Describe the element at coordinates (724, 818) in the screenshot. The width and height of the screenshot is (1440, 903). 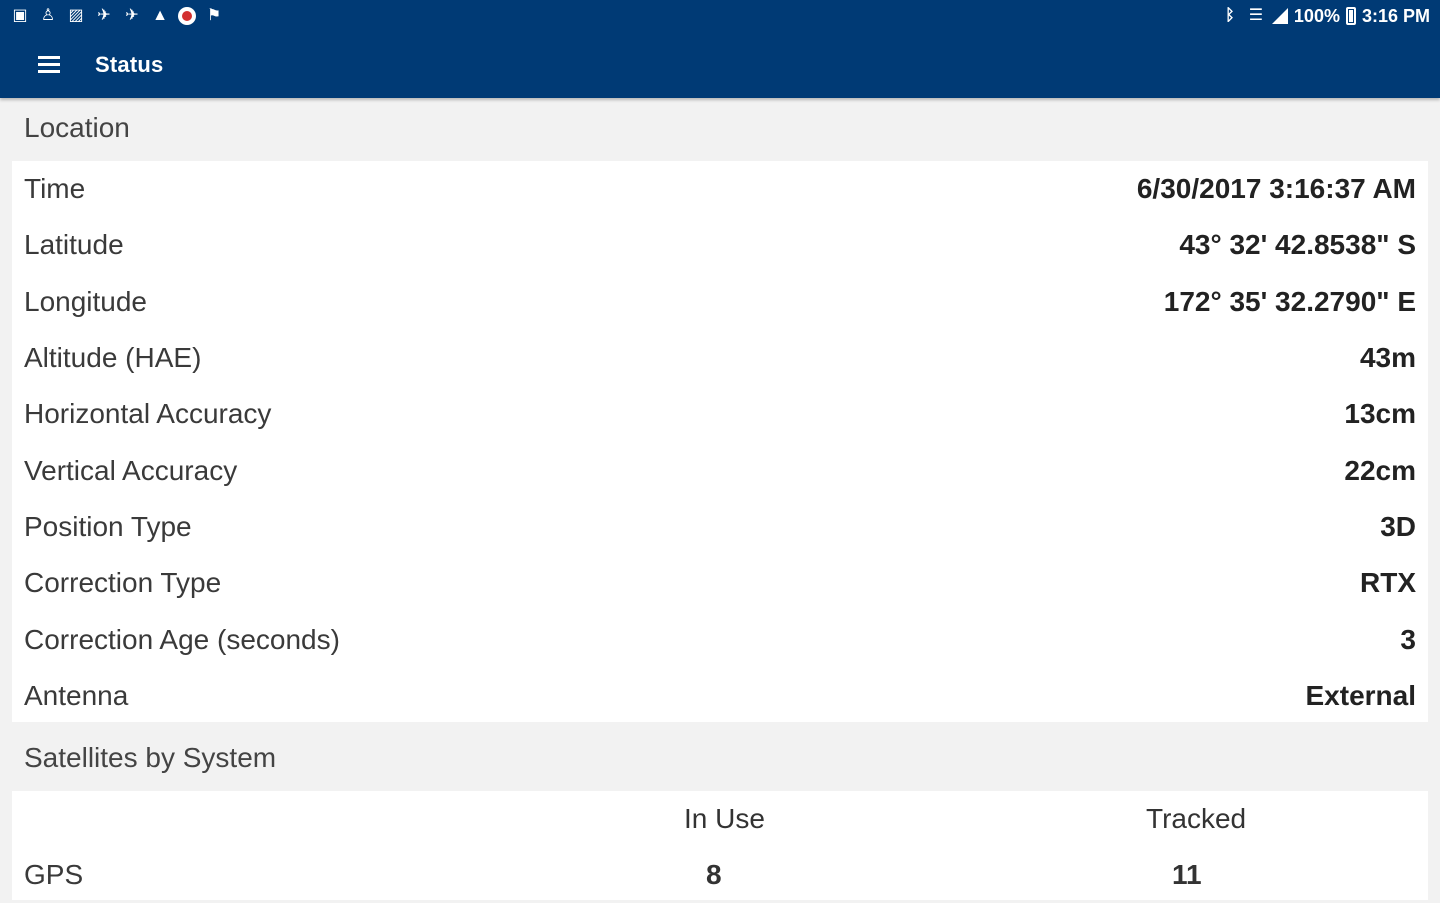
I see `column-header-in-use: In Use` at that location.